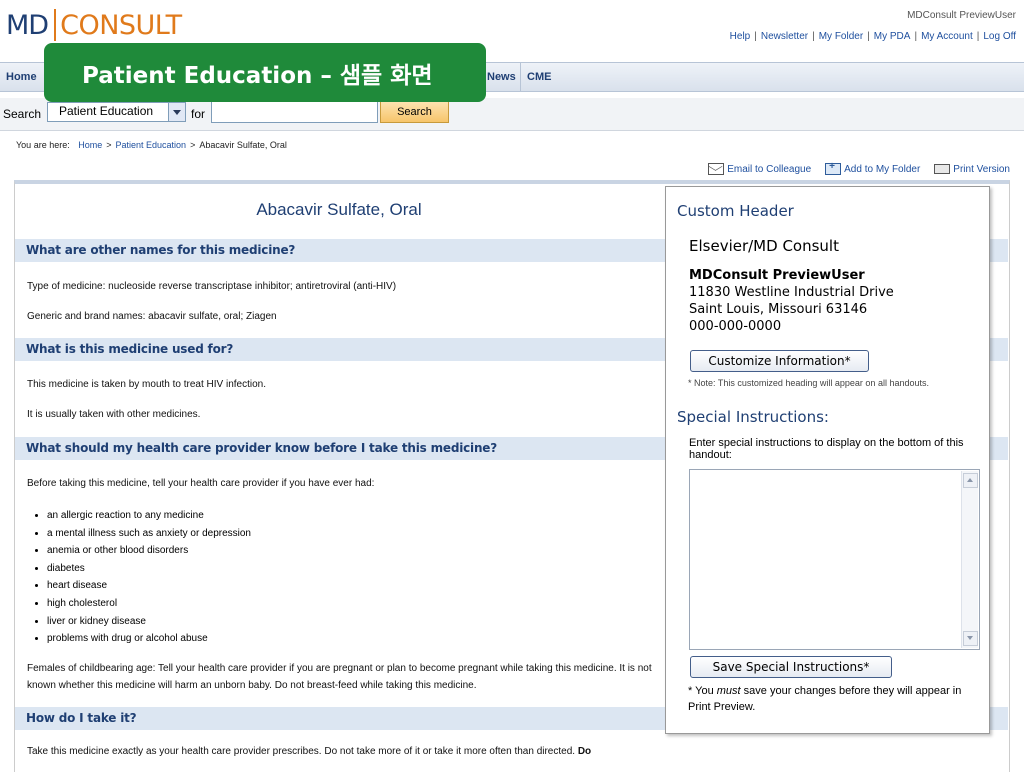  I want to click on logged-in-user: MDConsult PreviewUser, so click(961, 15).